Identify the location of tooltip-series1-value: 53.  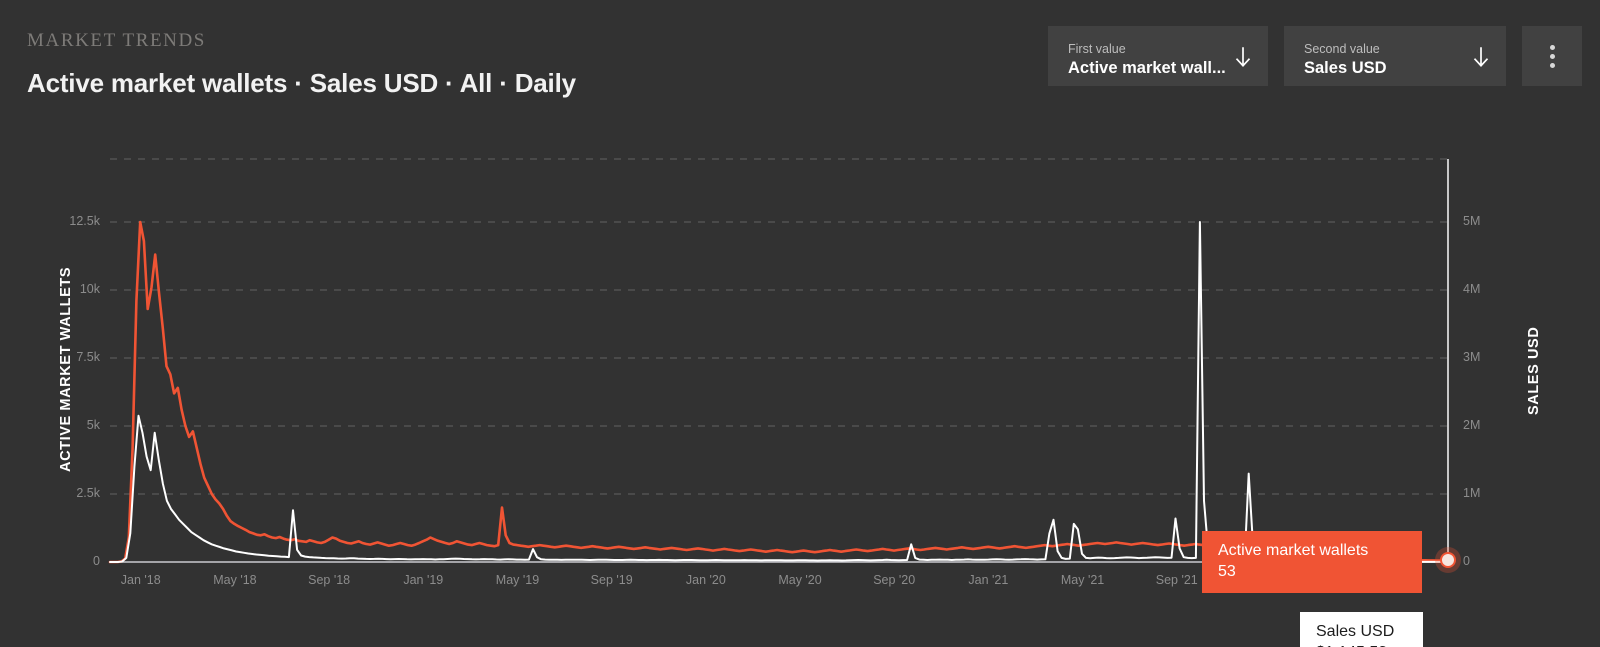
(1227, 571).